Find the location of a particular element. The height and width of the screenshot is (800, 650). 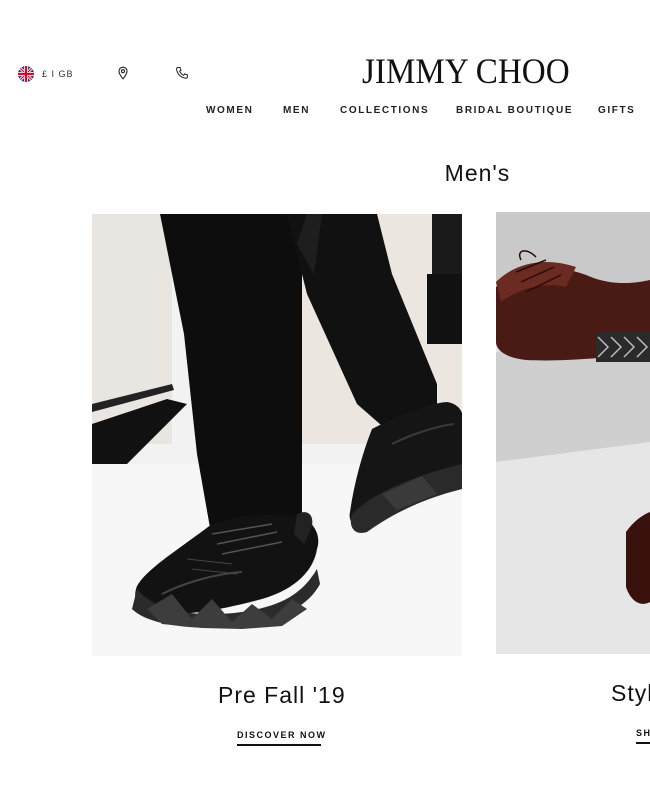

discover-now-underline is located at coordinates (279, 745).